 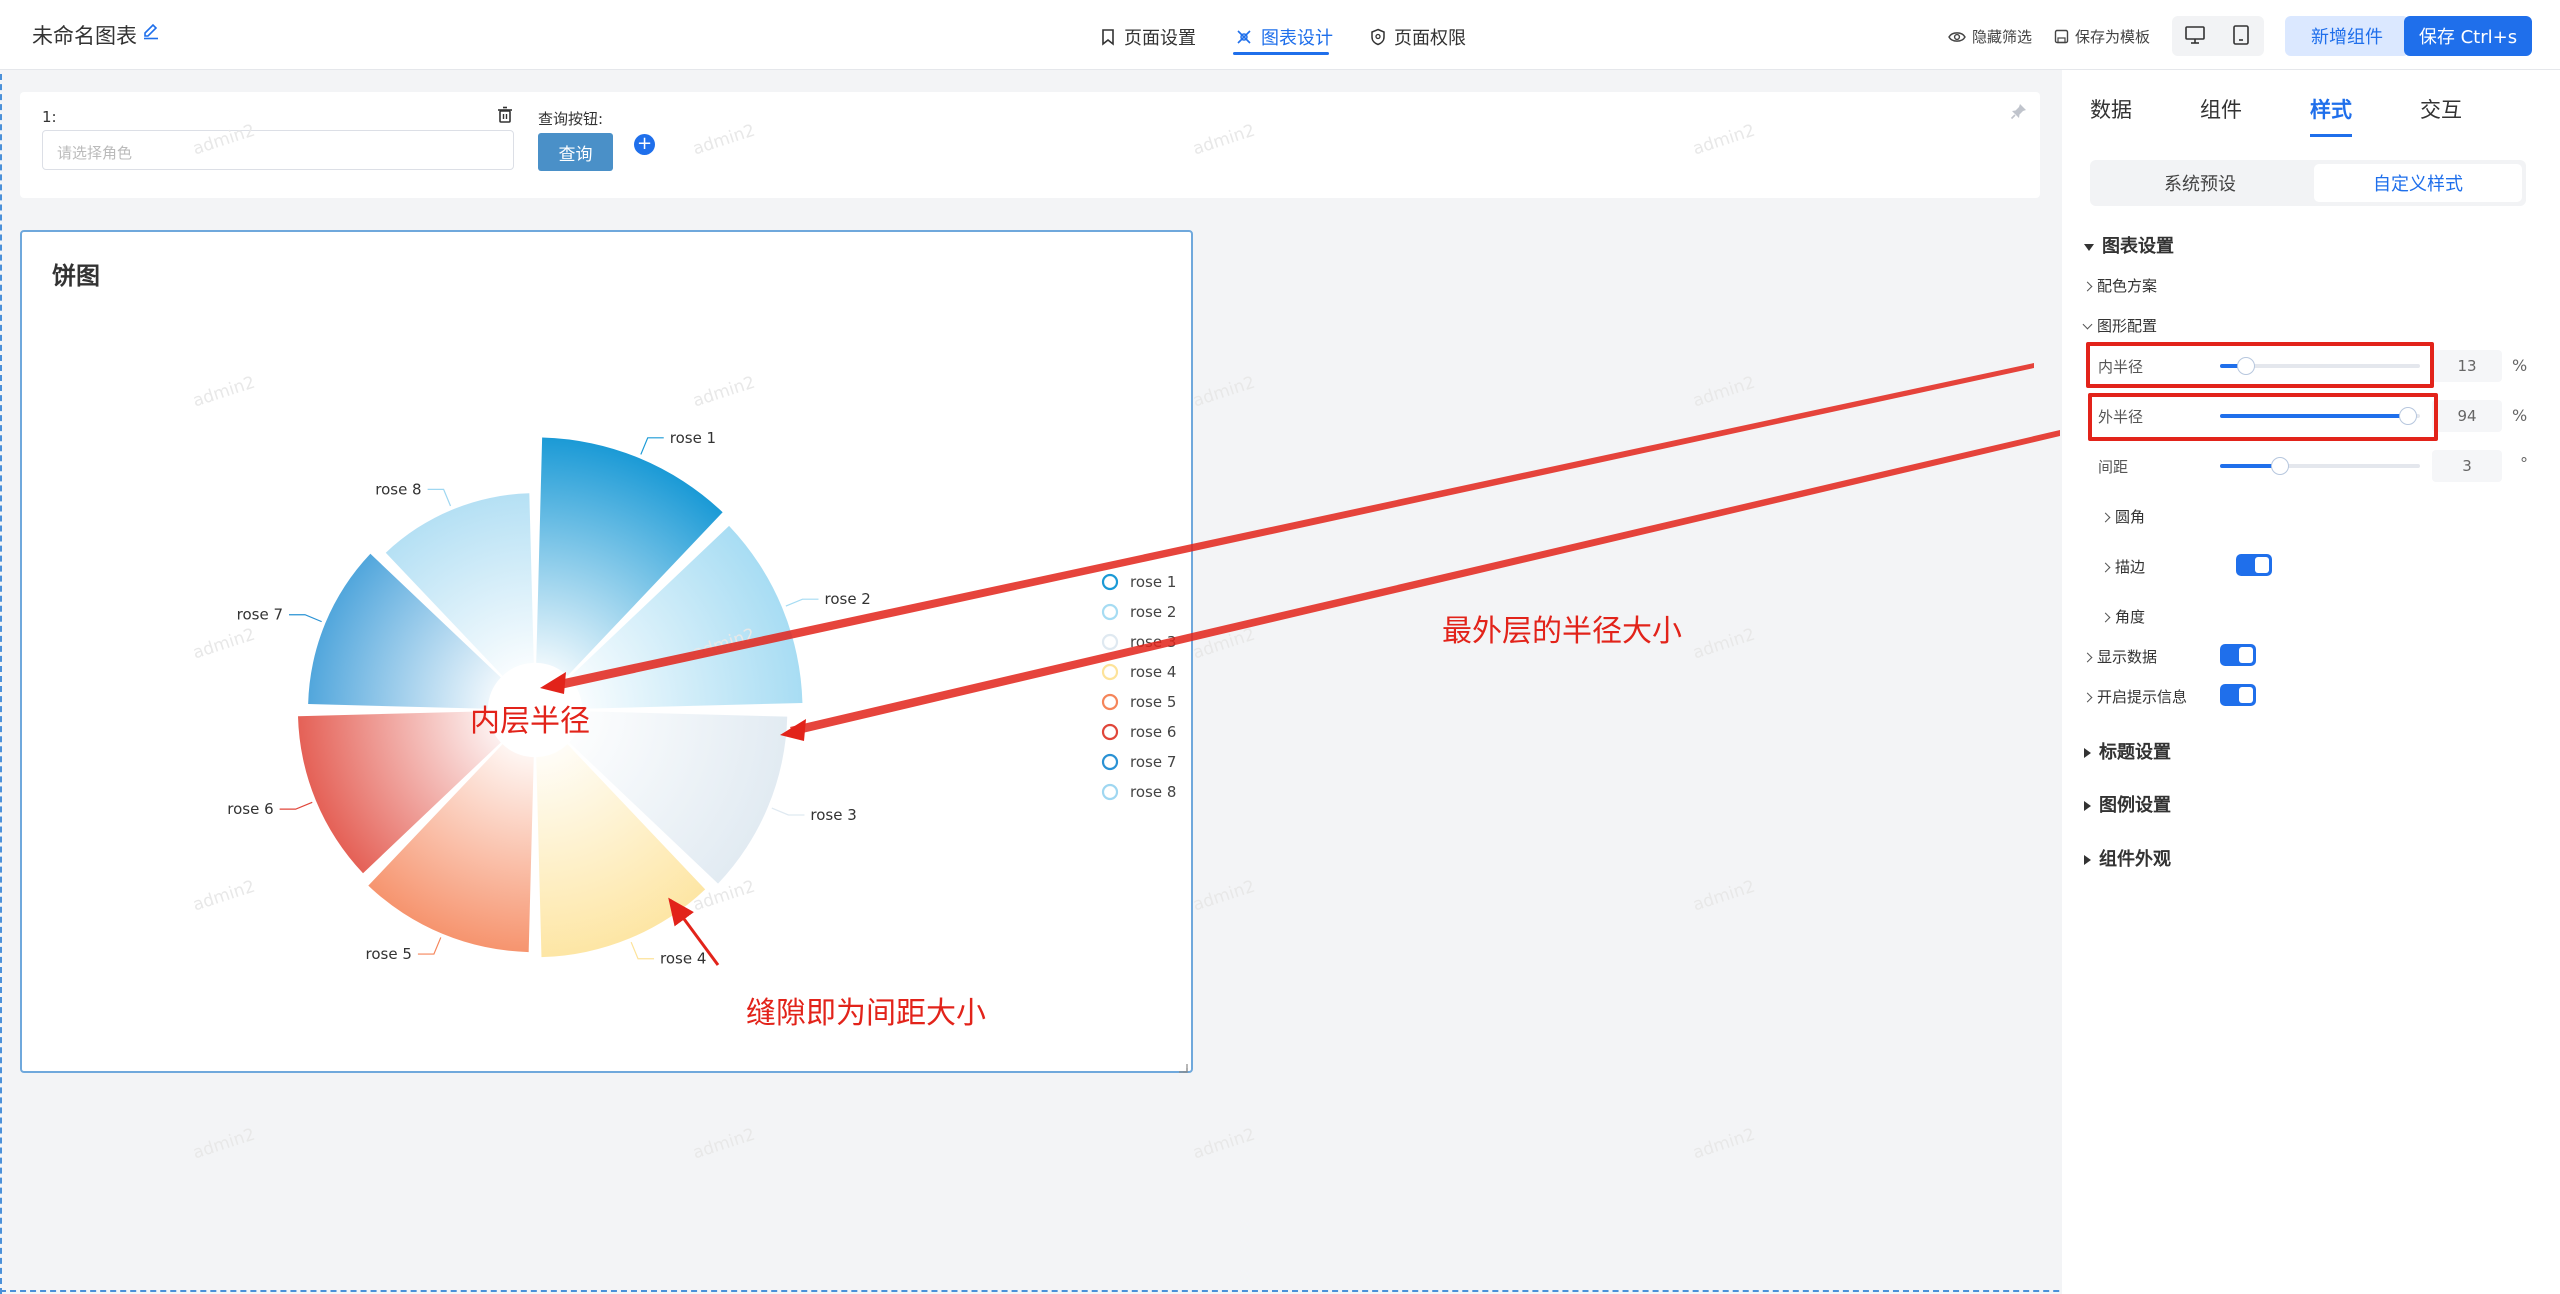 I want to click on inner-radius-arrow-beam, so click(x=1292, y=526).